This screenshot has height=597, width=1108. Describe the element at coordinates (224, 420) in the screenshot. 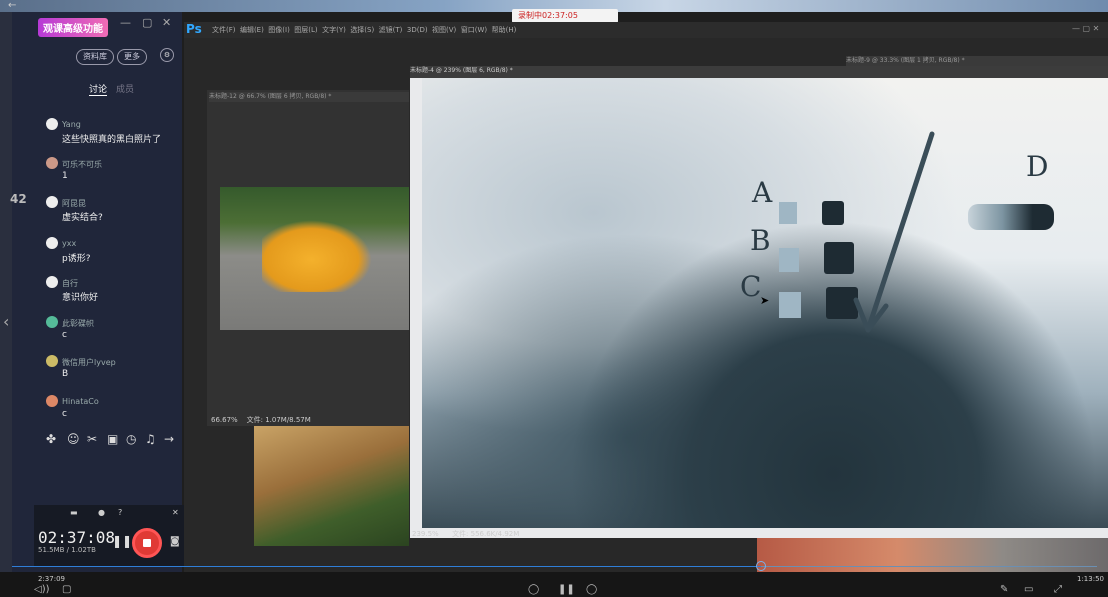

I see `document-1-zoom: 66.67%` at that location.